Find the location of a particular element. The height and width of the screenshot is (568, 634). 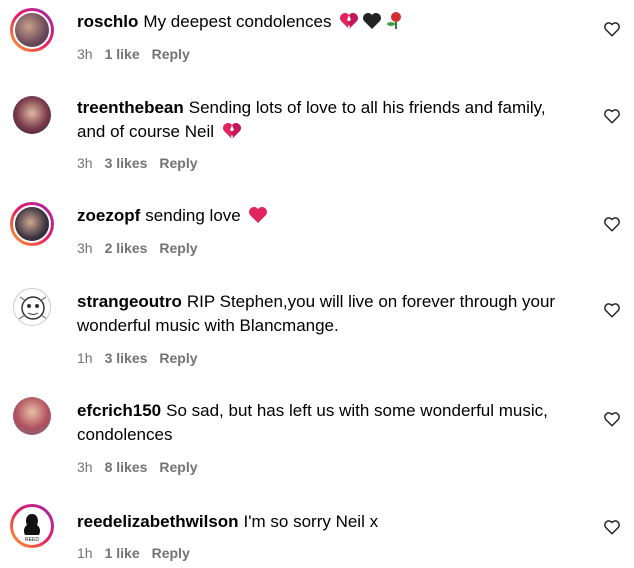

rose-icon is located at coordinates (395, 23).